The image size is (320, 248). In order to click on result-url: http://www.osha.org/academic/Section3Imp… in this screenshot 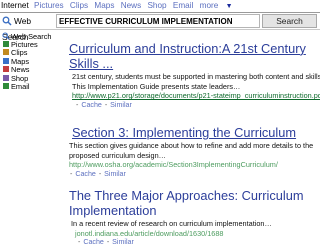, I will do `click(191, 165)`.